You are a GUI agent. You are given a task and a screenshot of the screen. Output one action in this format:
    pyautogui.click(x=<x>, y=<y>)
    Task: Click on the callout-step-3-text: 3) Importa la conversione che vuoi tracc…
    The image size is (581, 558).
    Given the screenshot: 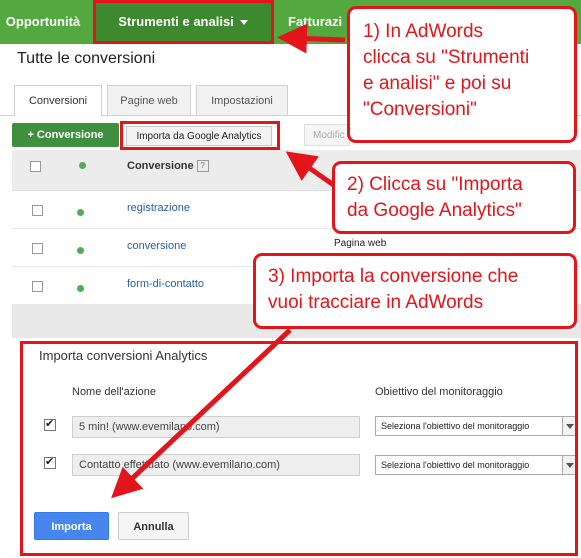 What is the action you would take?
    pyautogui.click(x=393, y=290)
    